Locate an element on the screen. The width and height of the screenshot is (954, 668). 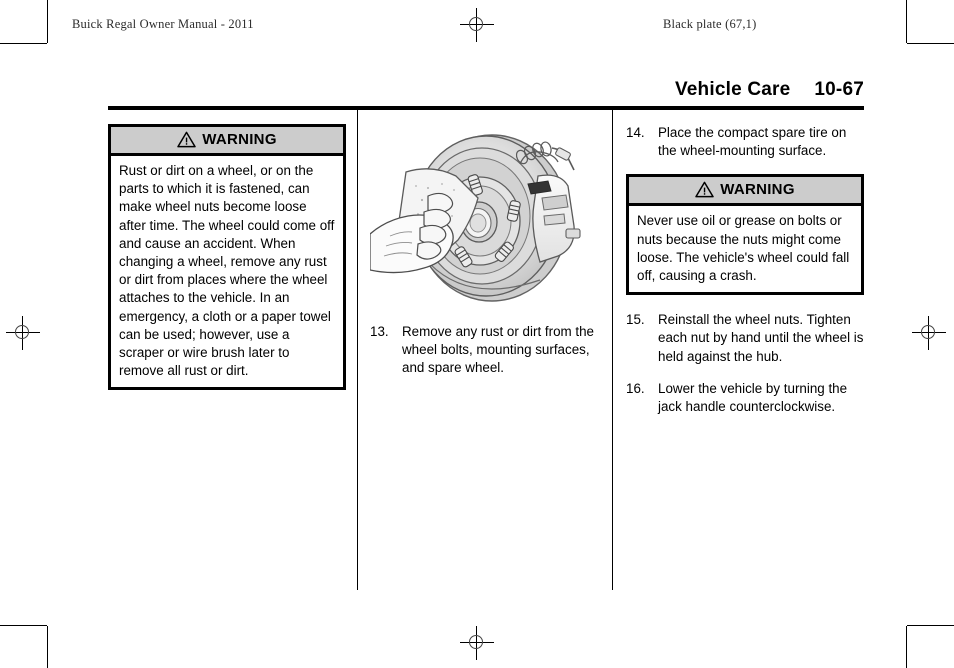
column-divider-right is located at coordinates (612, 349).